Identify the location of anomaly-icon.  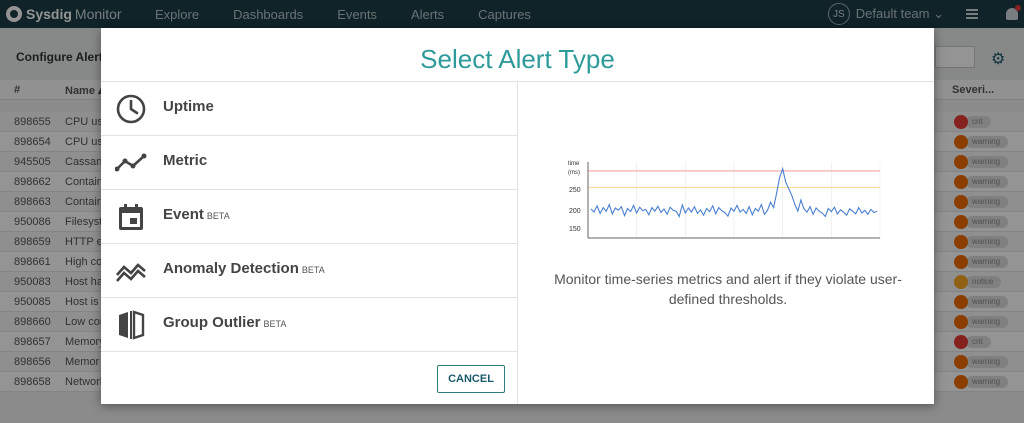
(131, 272).